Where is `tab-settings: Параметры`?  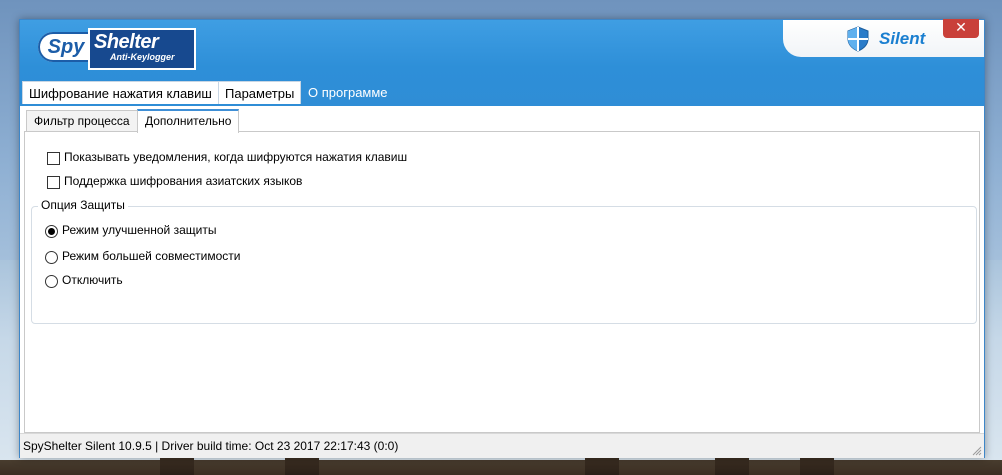
tab-settings: Параметры is located at coordinates (260, 92).